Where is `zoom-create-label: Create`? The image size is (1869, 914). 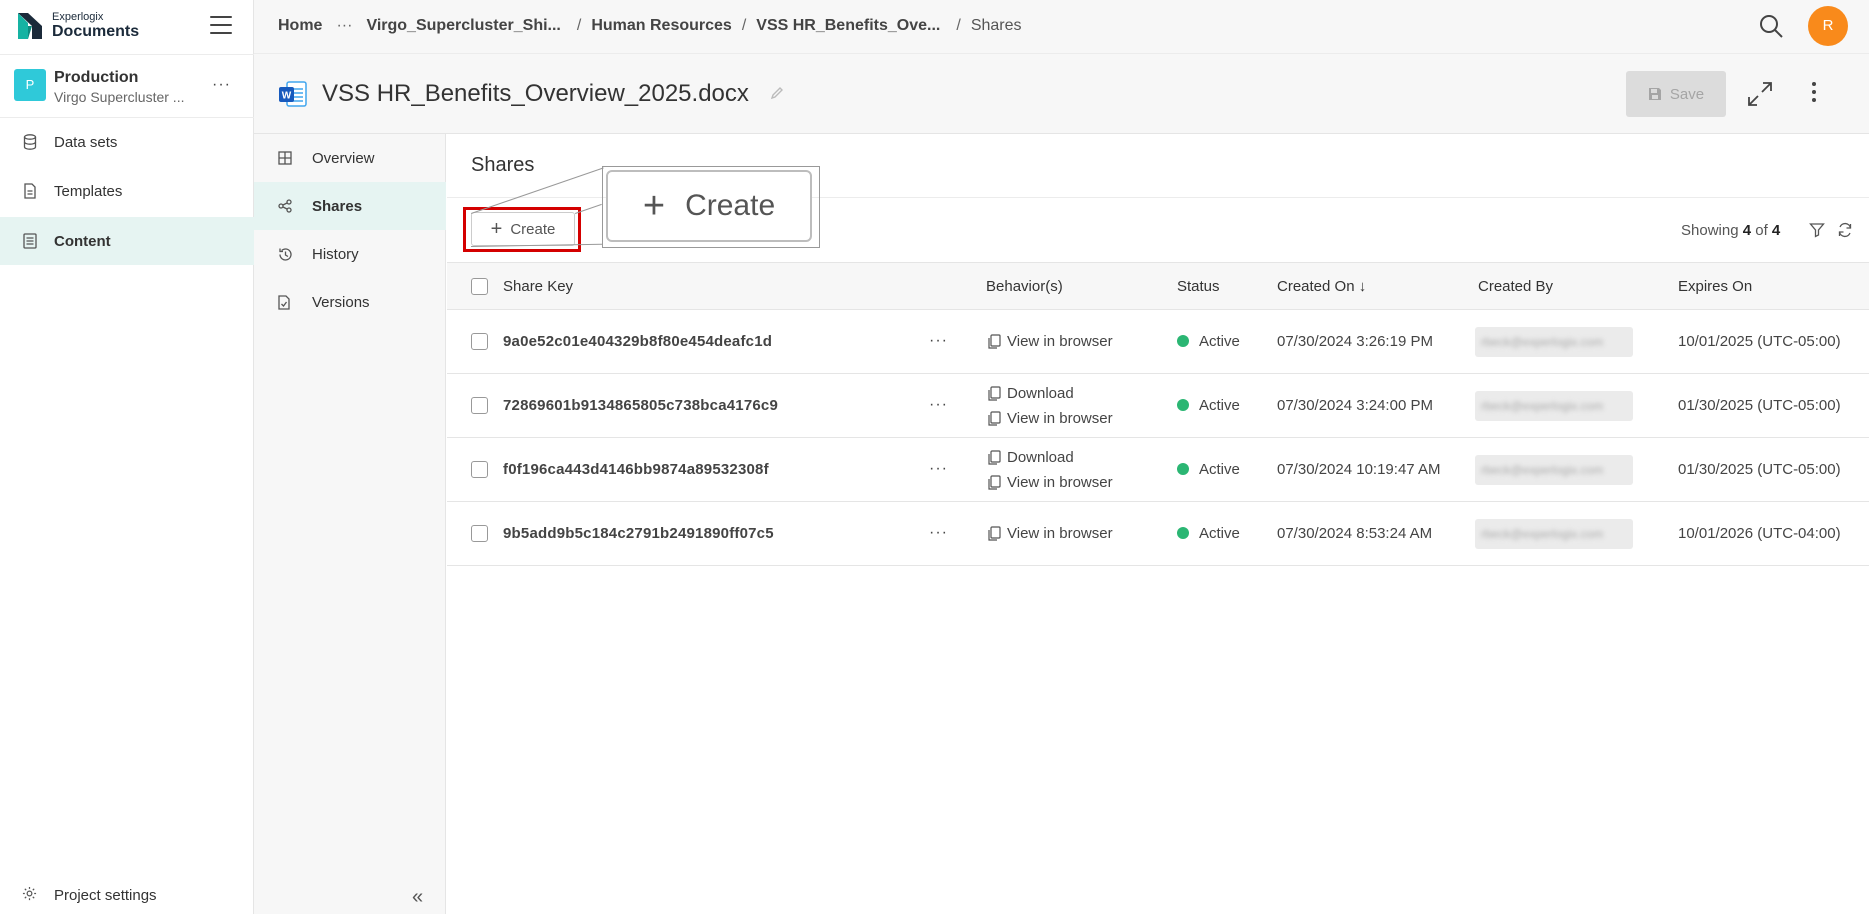 zoom-create-label: Create is located at coordinates (730, 205).